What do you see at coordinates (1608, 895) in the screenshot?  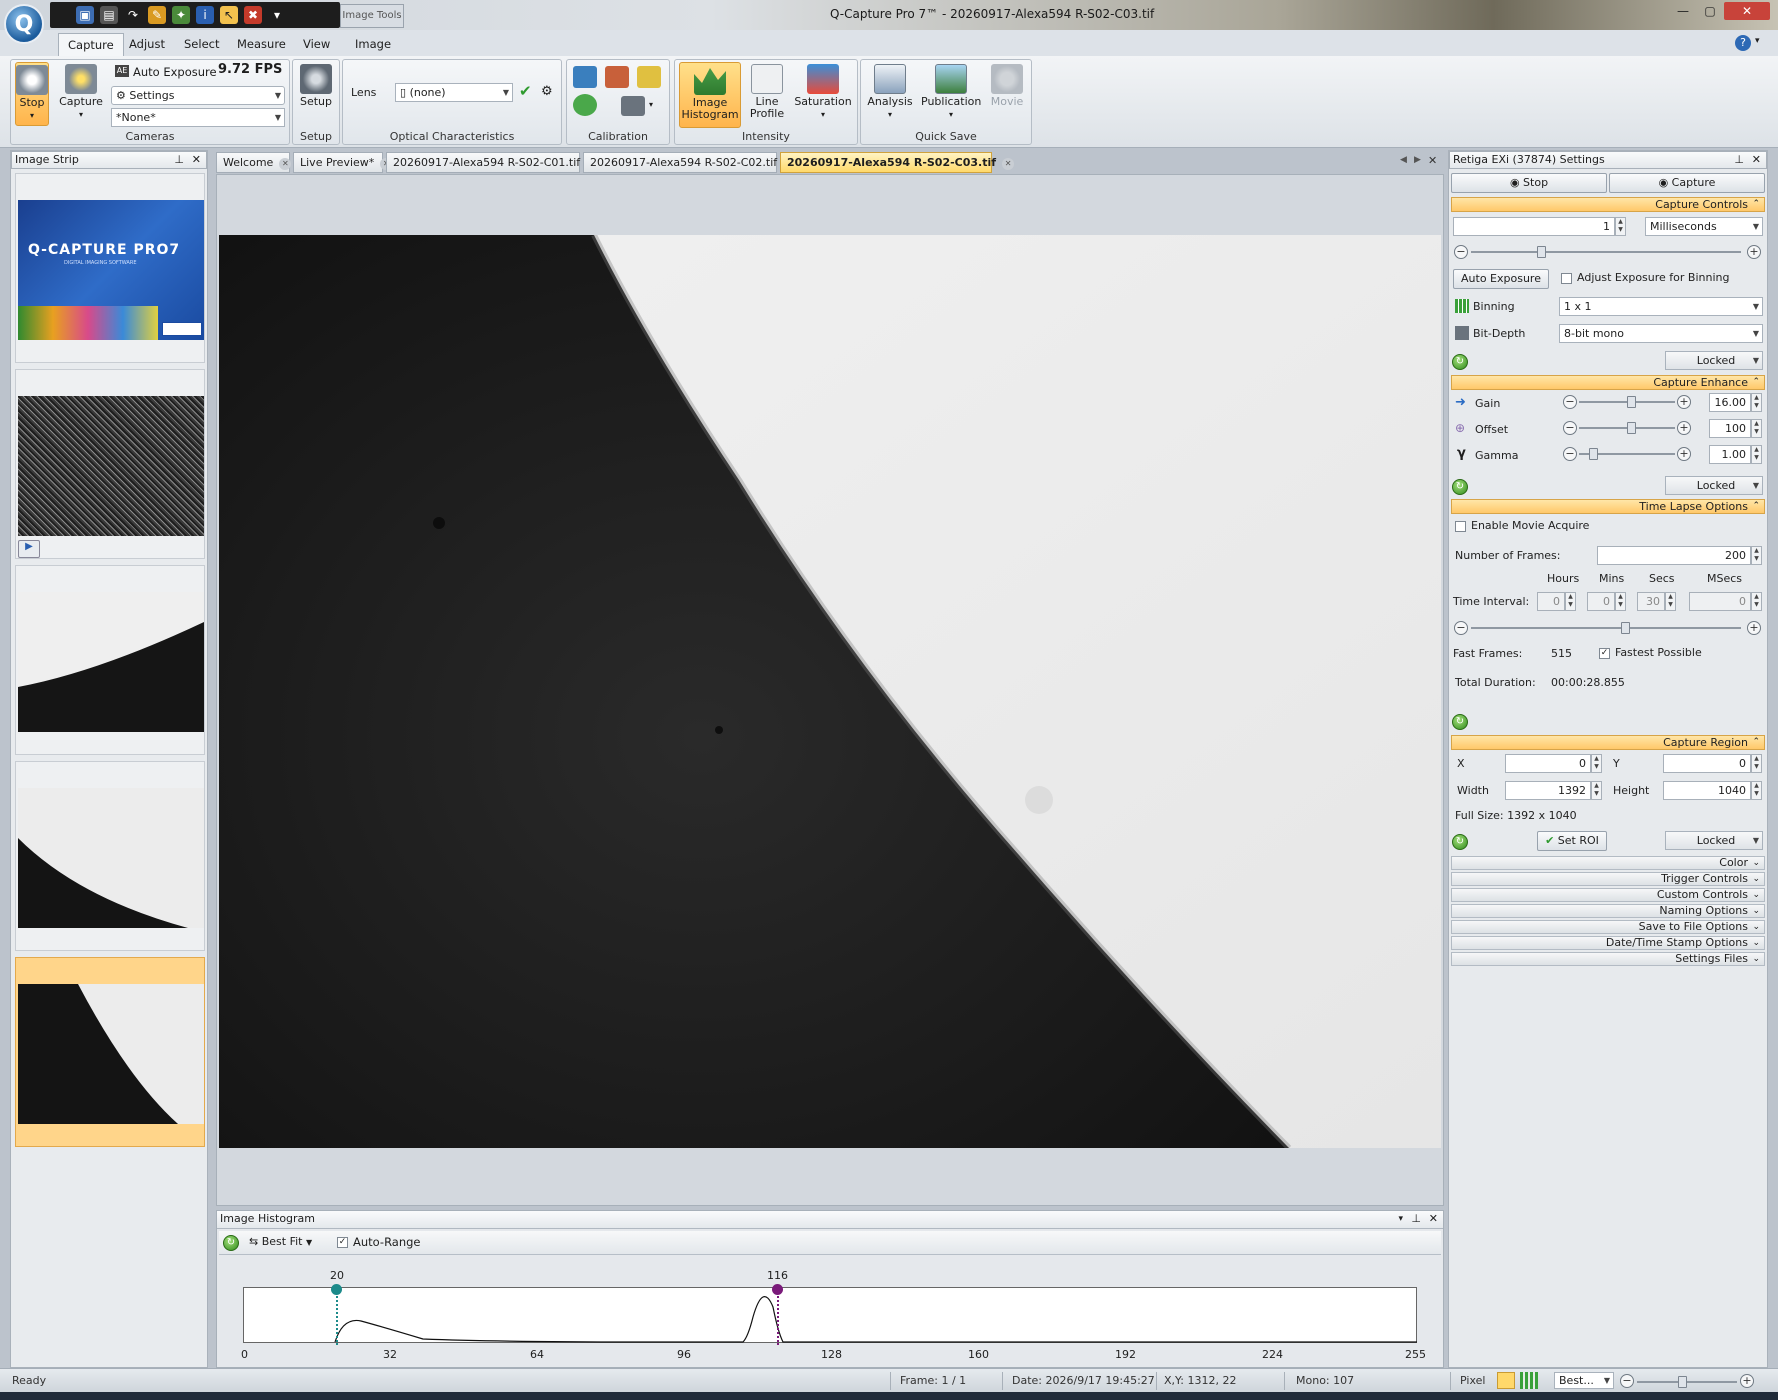 I see `section-custom-controls: Custom Controls ⌄` at bounding box center [1608, 895].